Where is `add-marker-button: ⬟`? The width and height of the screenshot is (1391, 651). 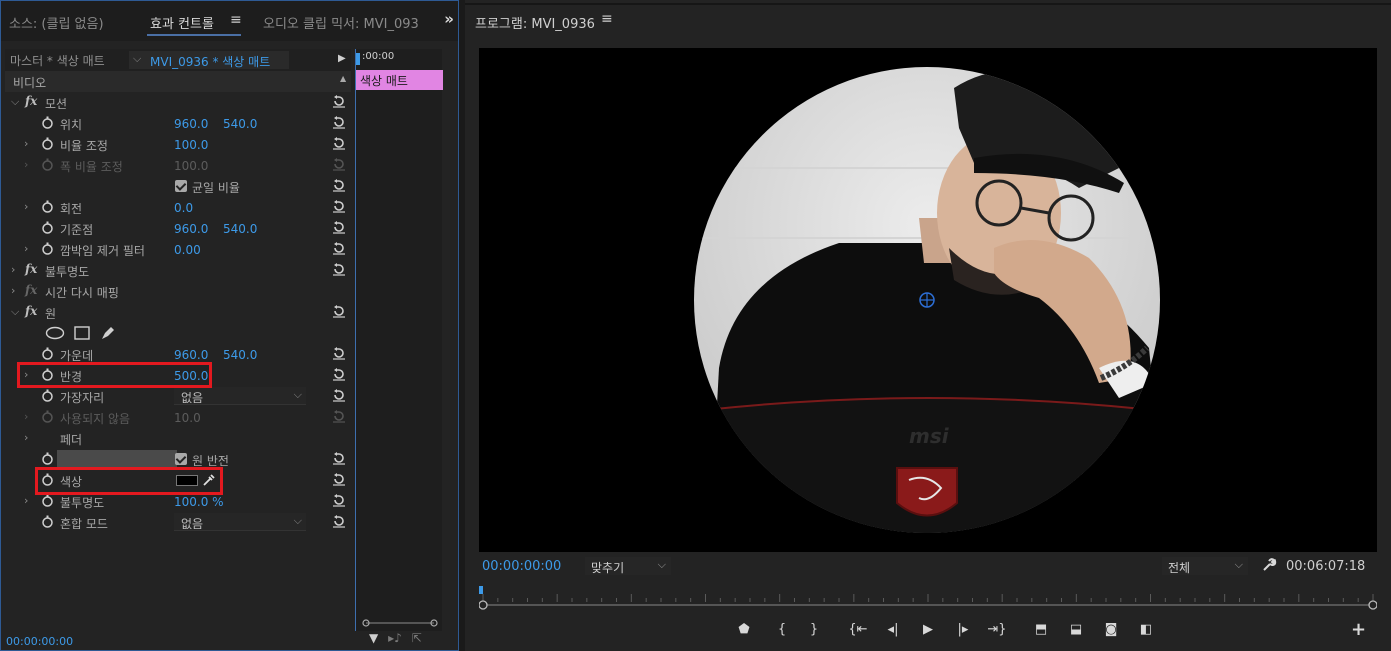
add-marker-button: ⬟ is located at coordinates (744, 630).